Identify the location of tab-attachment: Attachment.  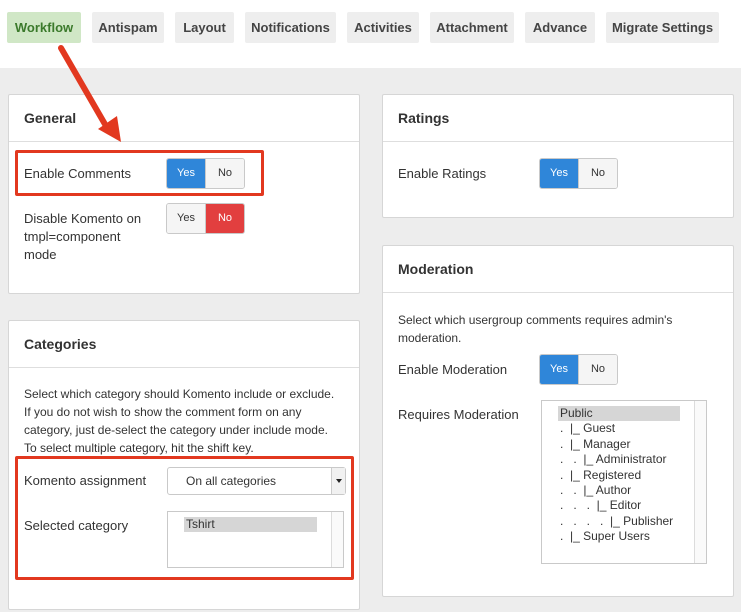
(472, 27).